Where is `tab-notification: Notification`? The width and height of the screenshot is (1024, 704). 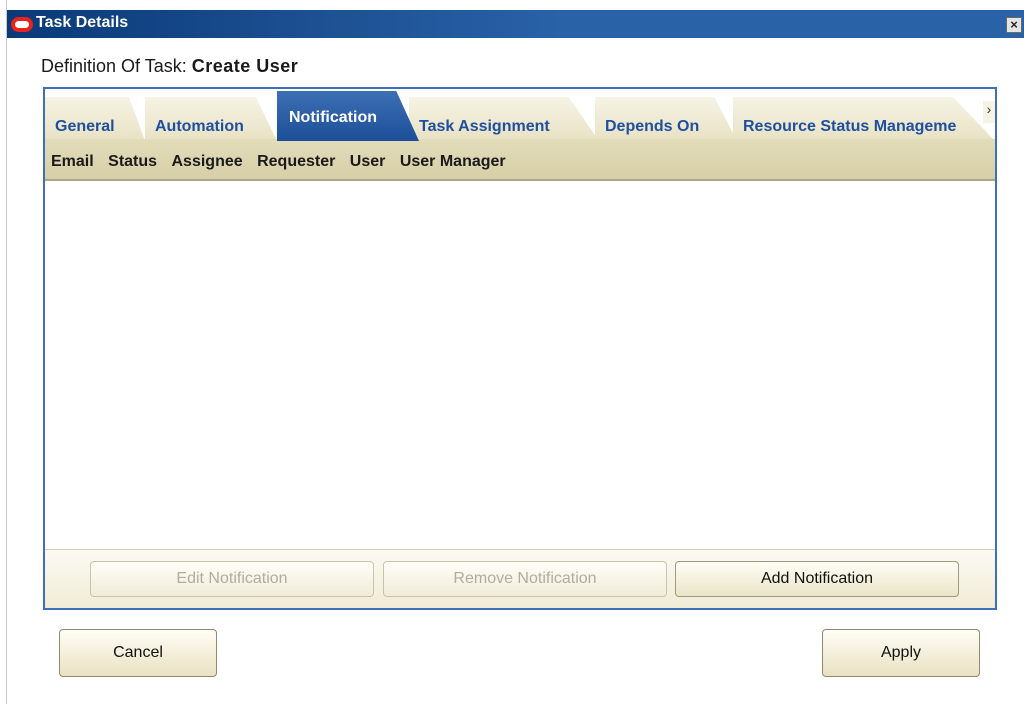 tab-notification: Notification is located at coordinates (348, 116).